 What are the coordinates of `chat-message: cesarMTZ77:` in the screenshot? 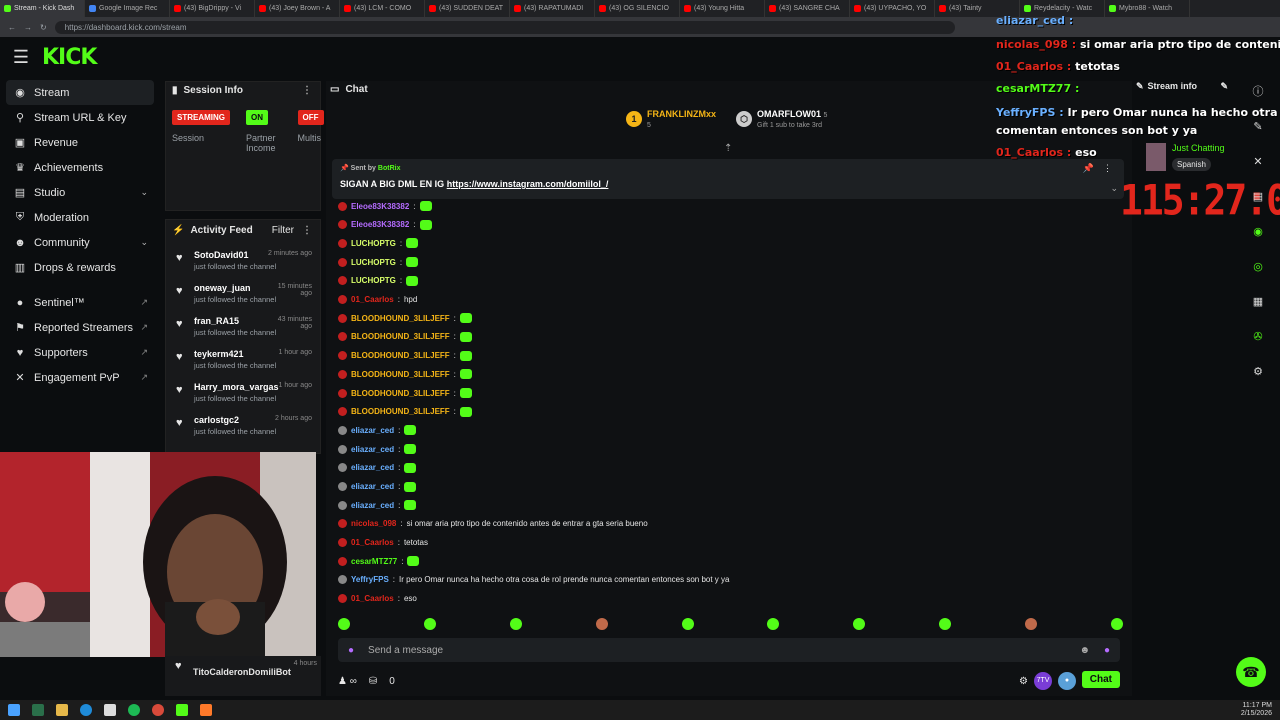 It's located at (379, 561).